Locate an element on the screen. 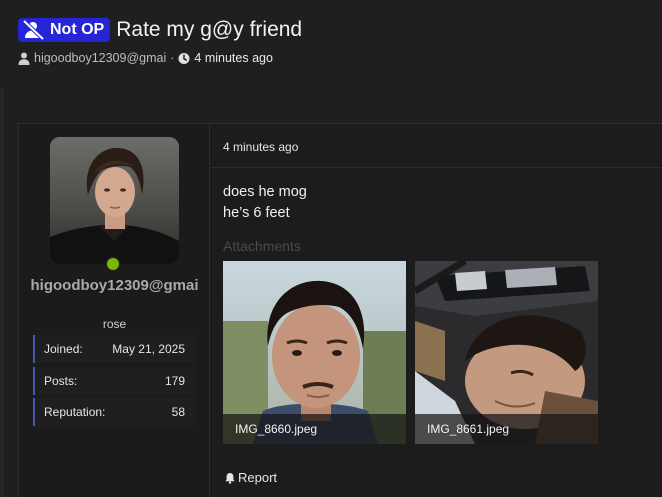  post-time: 4 minutes ago is located at coordinates (260, 147).